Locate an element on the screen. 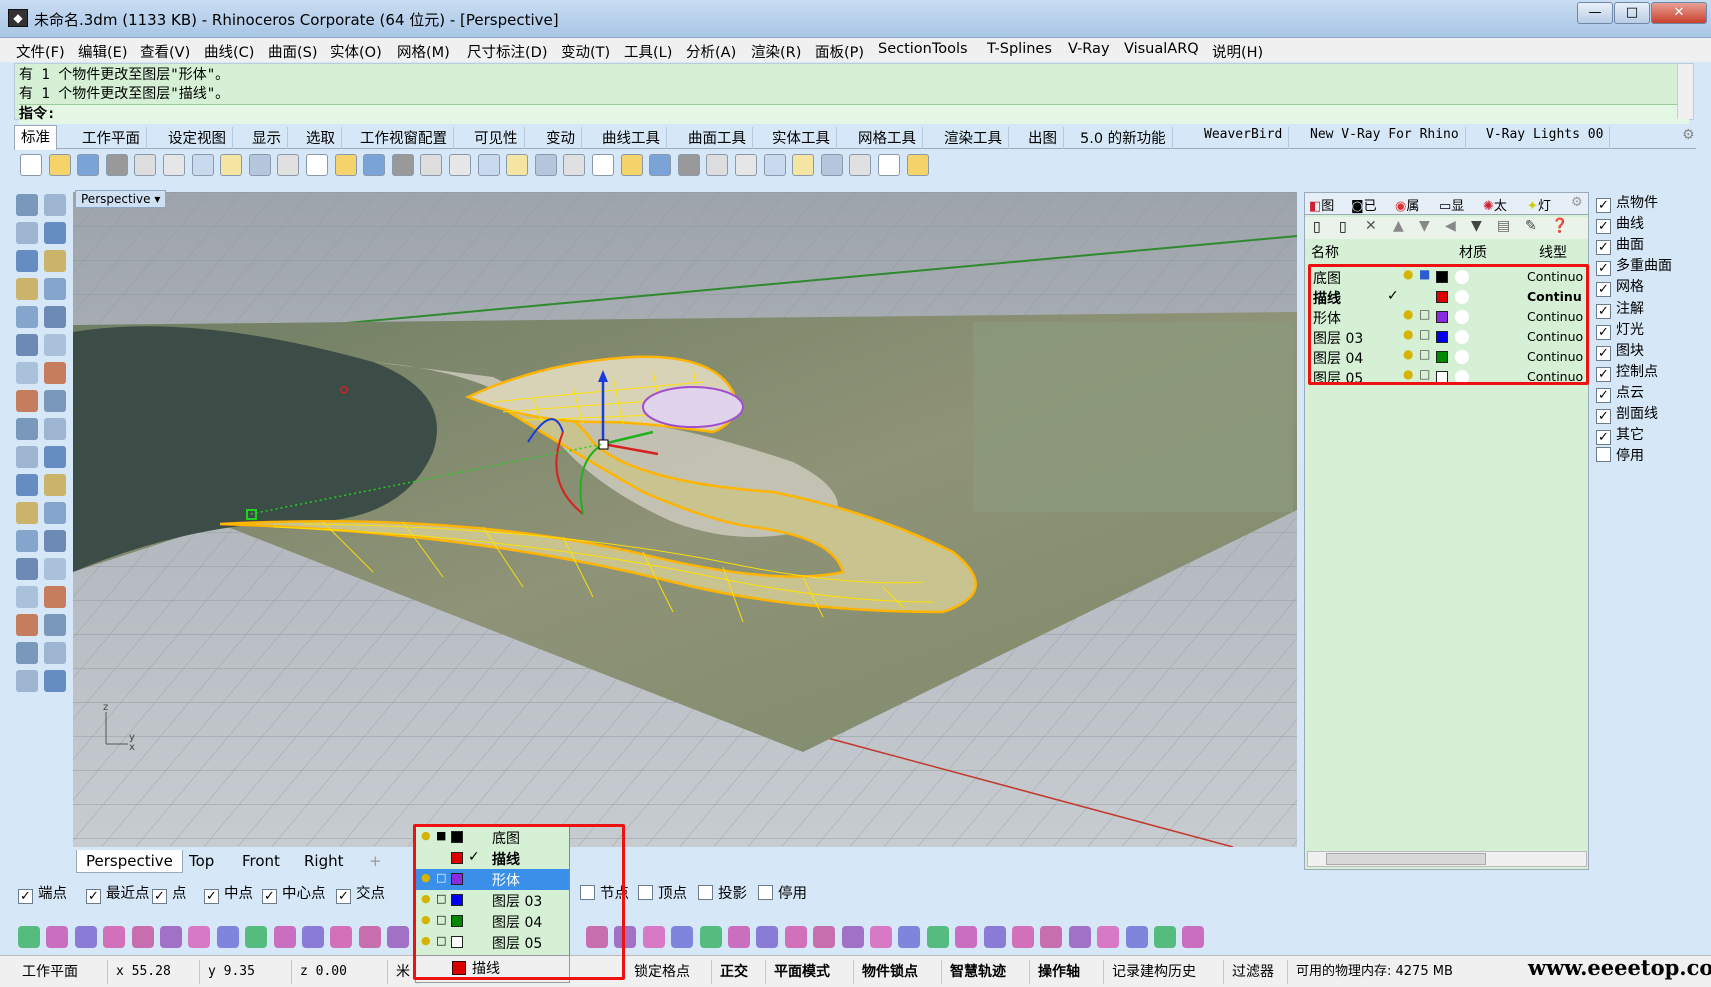 This screenshot has width=1711, height=987. filter-item: ✓ 曲线 is located at coordinates (1620, 224).